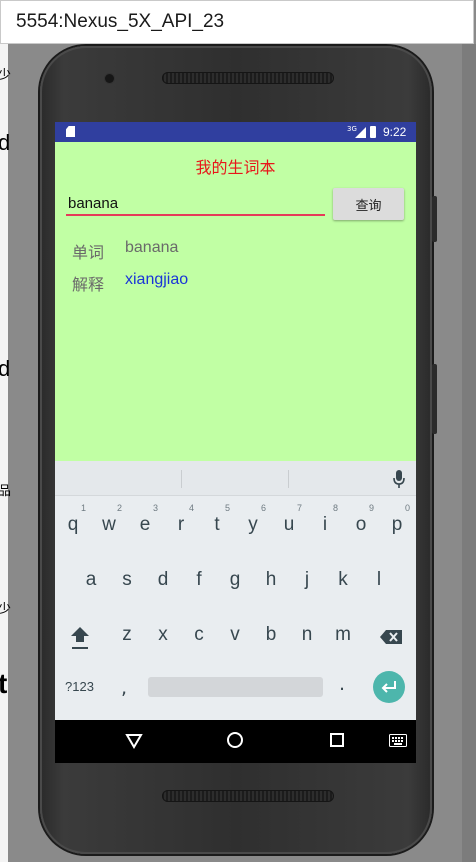 The image size is (476, 862). Describe the element at coordinates (398, 740) in the screenshot. I see `keyboard-switch-icon` at that location.